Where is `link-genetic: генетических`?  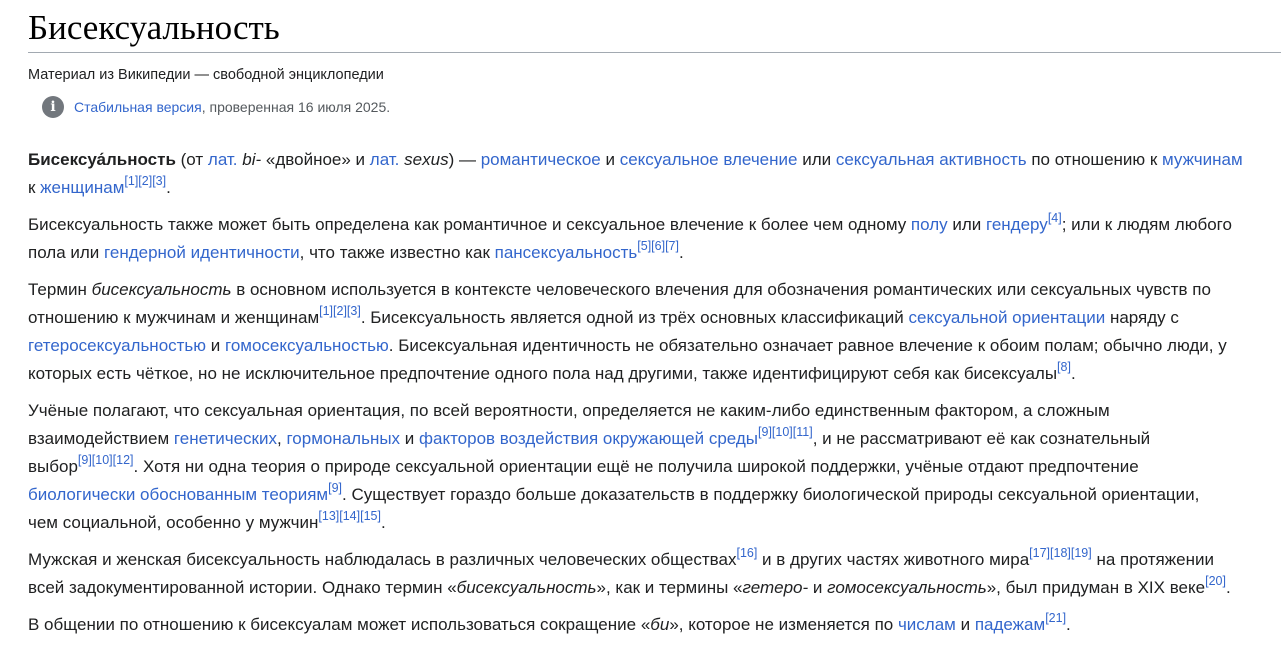
link-genetic: генетических is located at coordinates (225, 438).